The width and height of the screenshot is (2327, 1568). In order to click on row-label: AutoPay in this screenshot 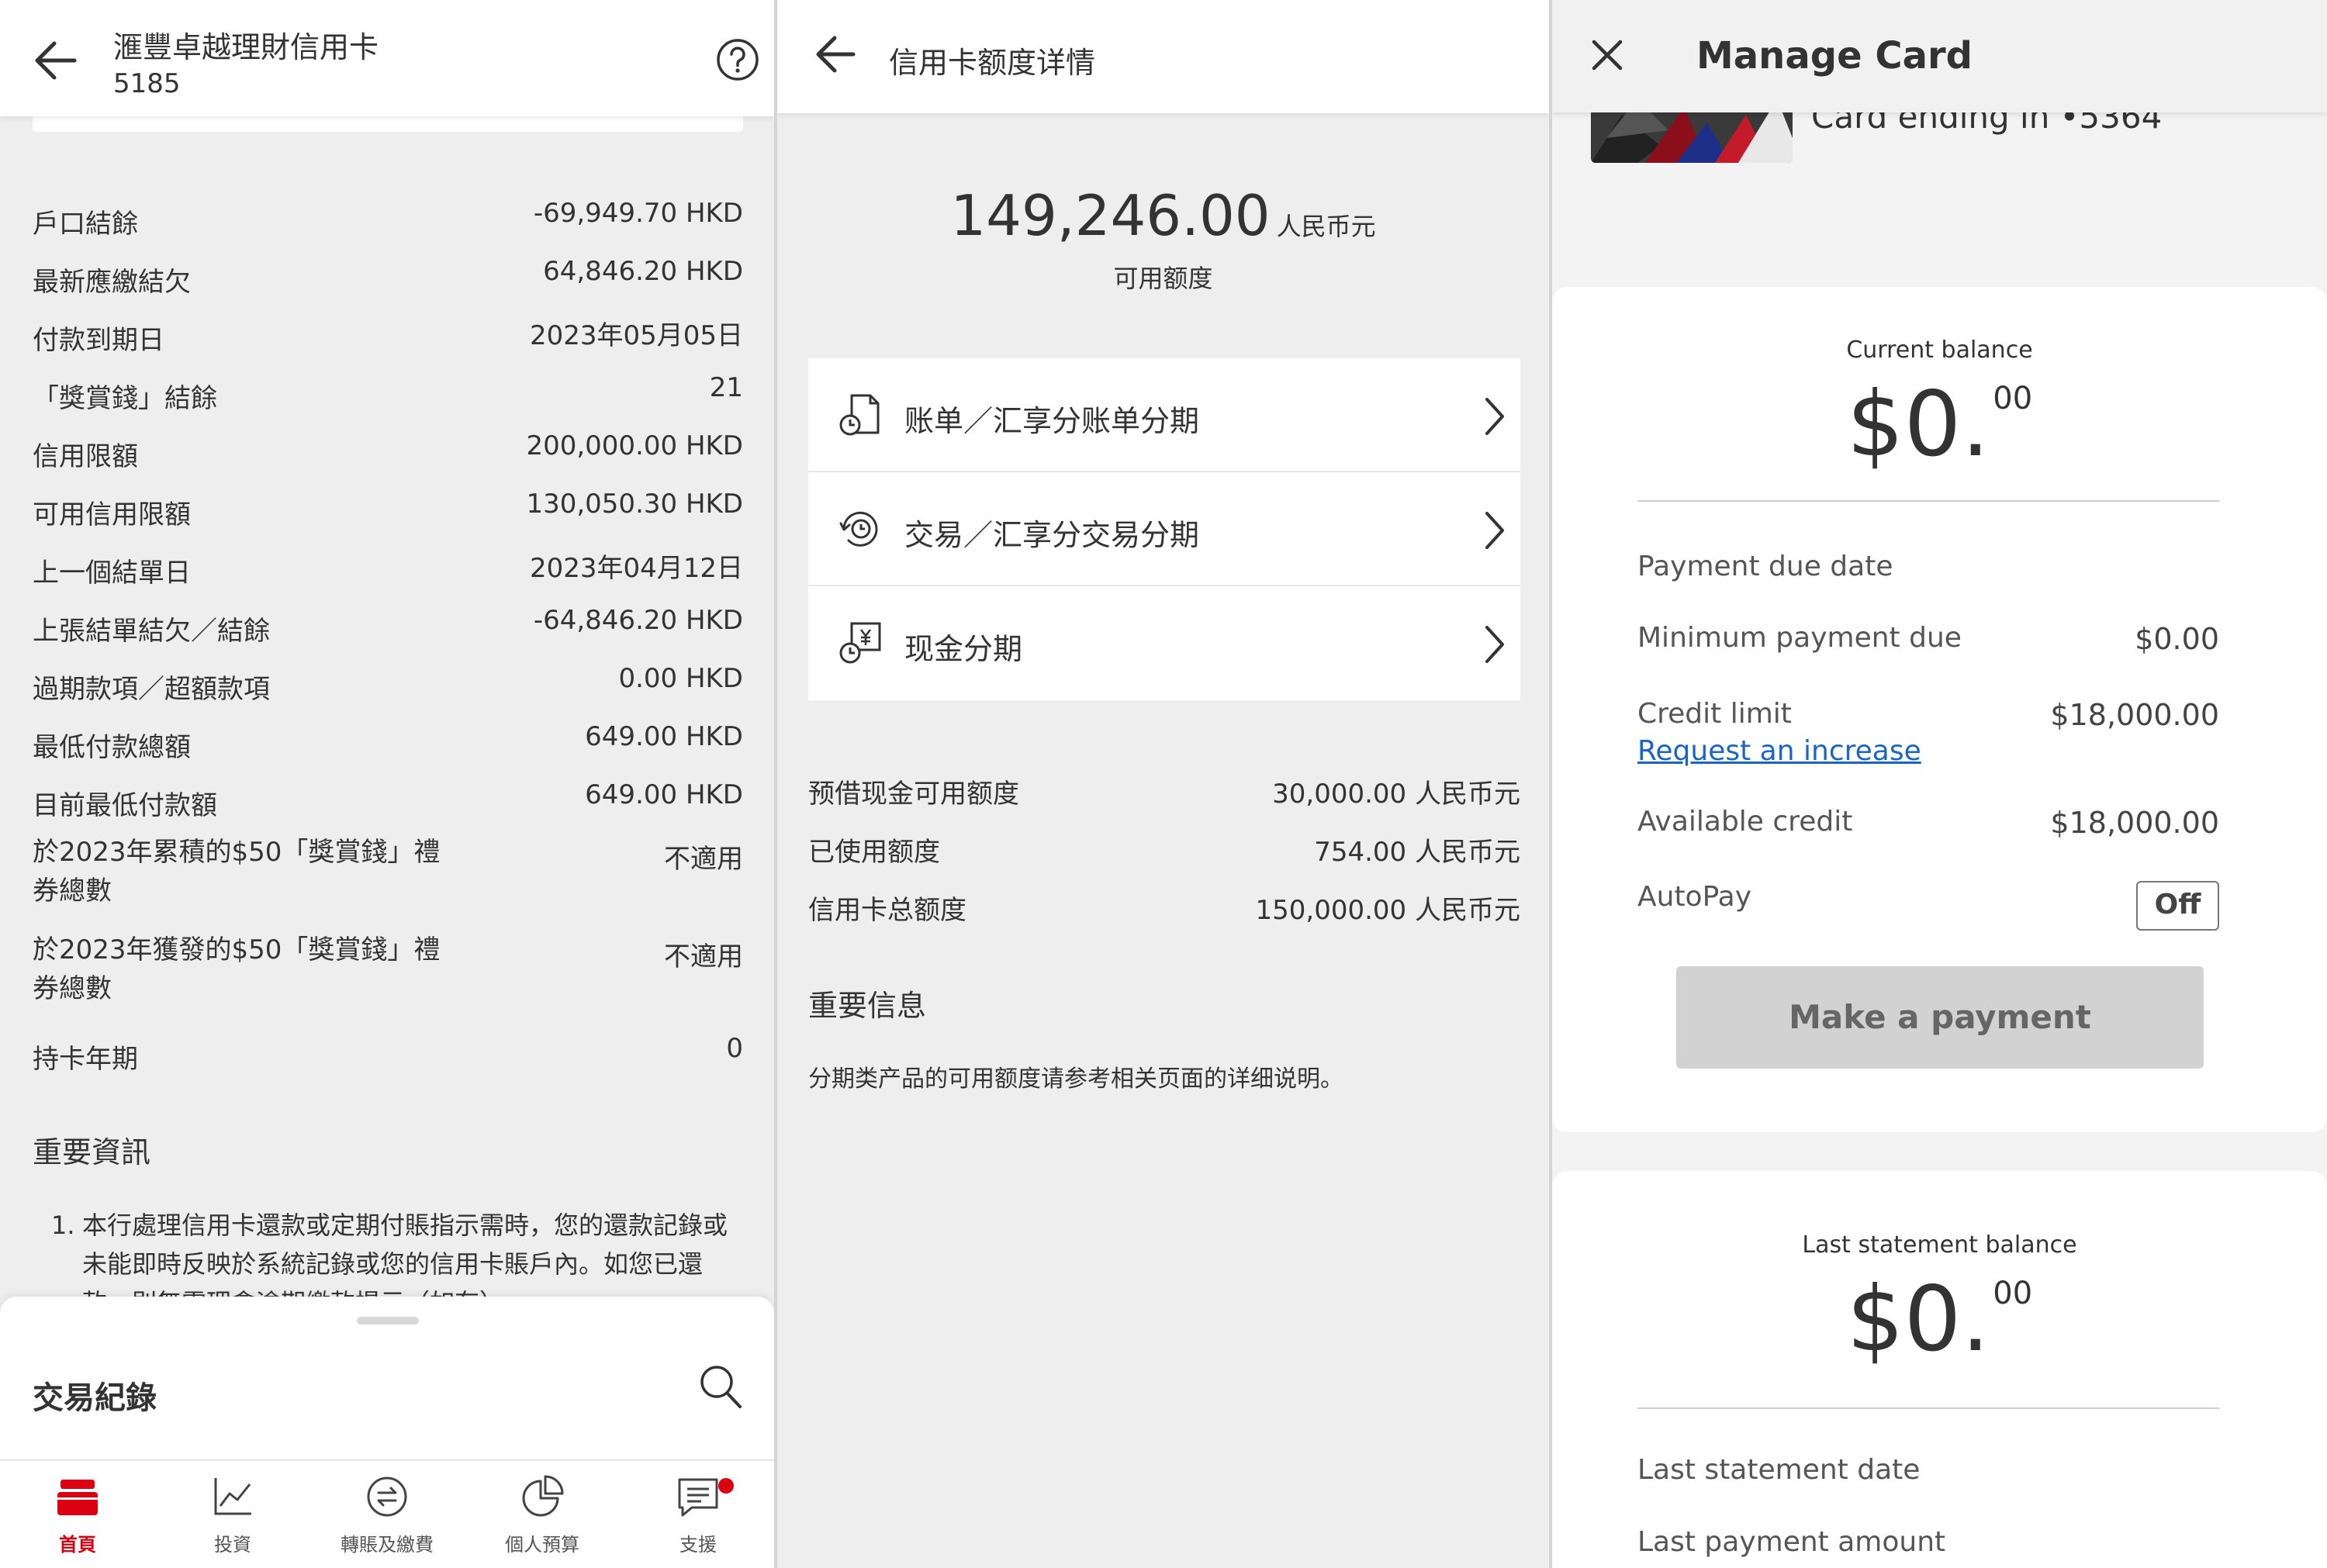, I will do `click(1694, 897)`.